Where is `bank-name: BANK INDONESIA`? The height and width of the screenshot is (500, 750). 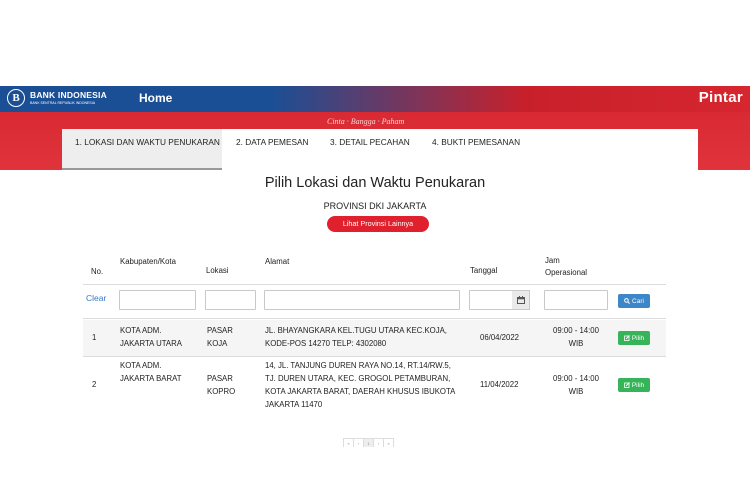 bank-name: BANK INDONESIA is located at coordinates (68, 95).